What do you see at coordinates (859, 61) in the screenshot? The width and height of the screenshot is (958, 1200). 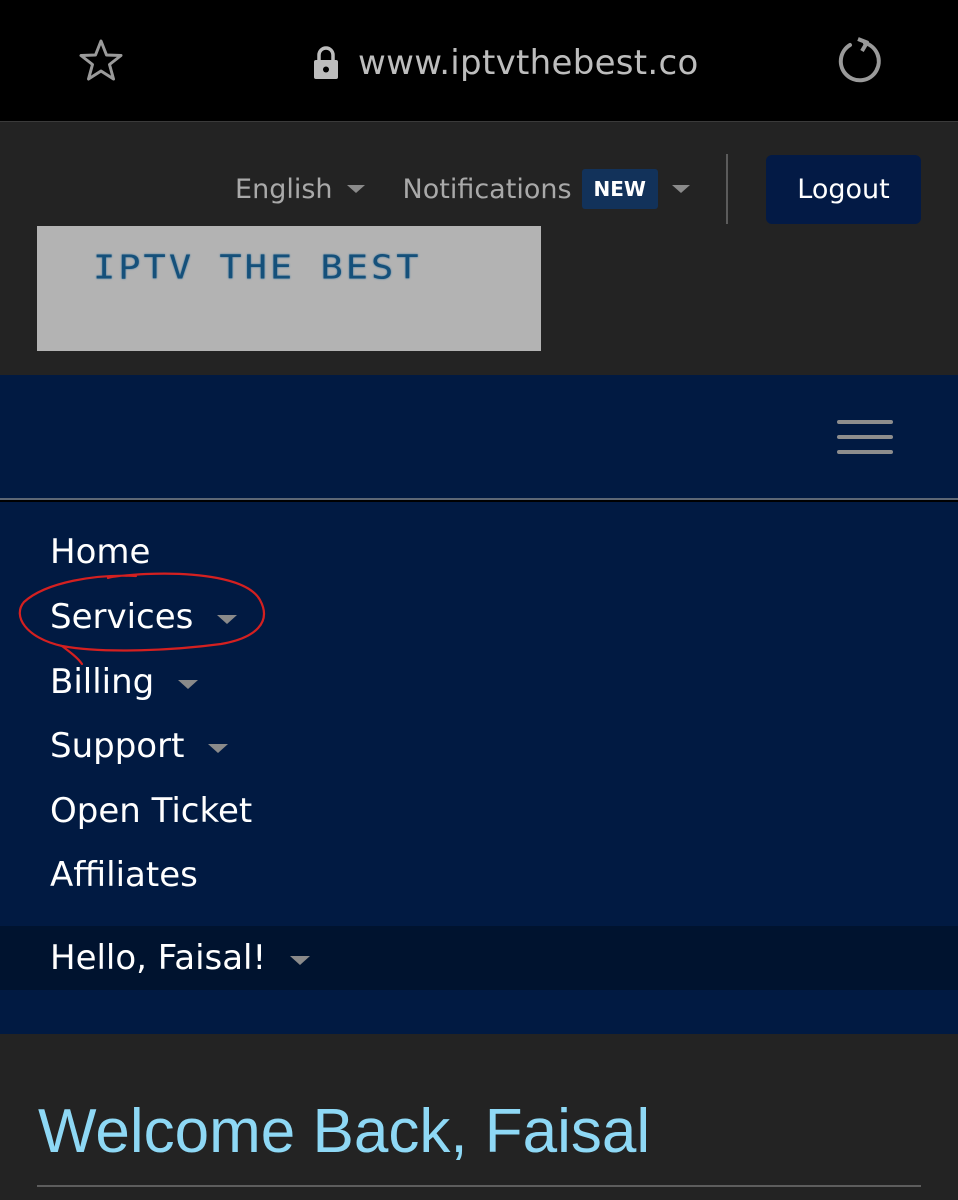 I see `reload-icon` at bounding box center [859, 61].